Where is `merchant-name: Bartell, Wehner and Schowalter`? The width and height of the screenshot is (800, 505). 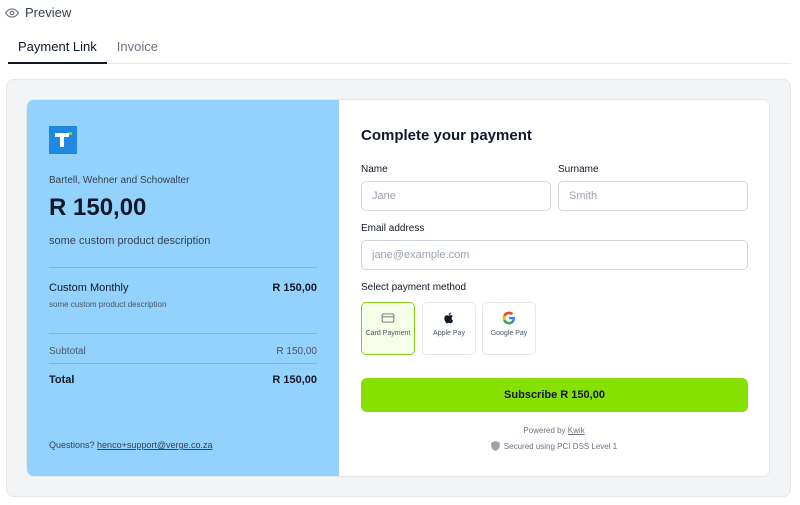 merchant-name: Bartell, Wehner and Schowalter is located at coordinates (119, 180).